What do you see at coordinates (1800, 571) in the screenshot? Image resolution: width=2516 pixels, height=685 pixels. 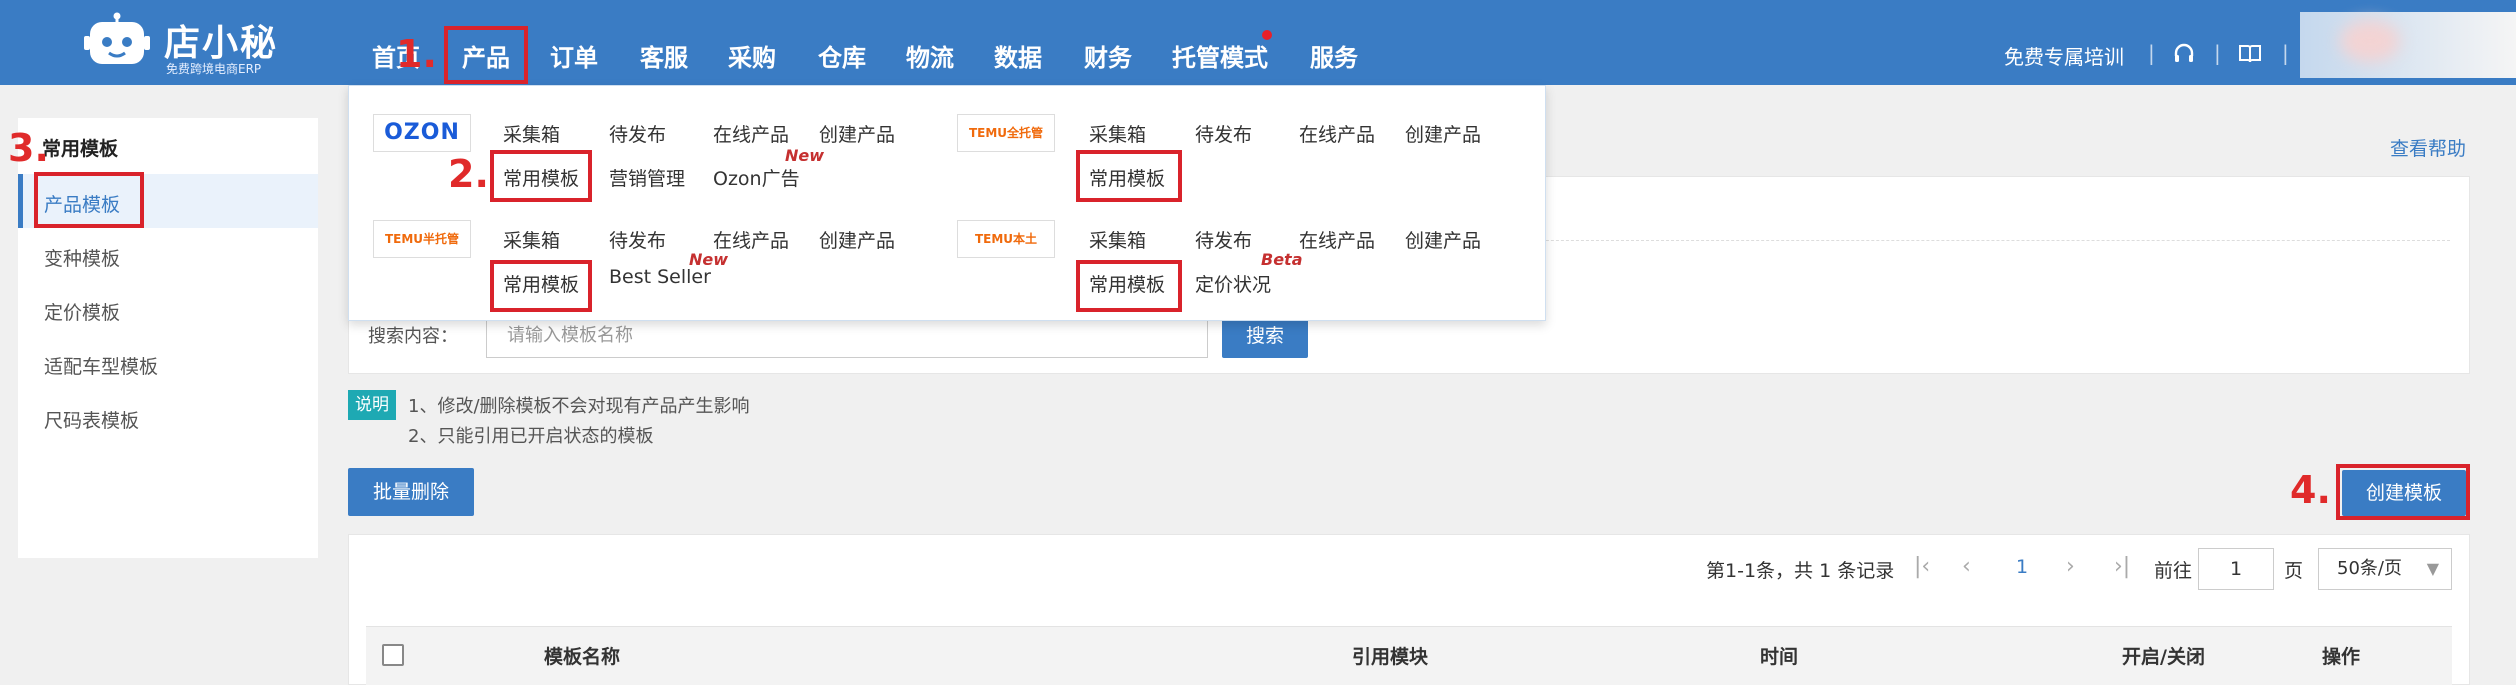 I see `pagination-summary: 第1-1条，共 1 条记录` at bounding box center [1800, 571].